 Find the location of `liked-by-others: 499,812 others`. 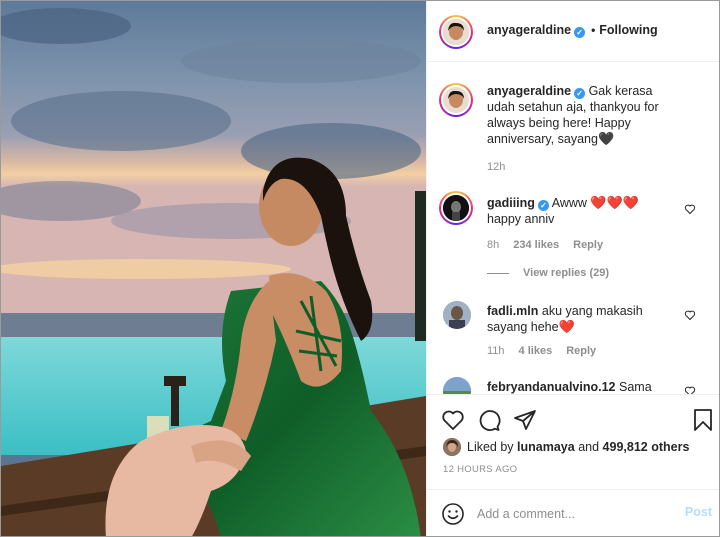

liked-by-others: 499,812 others is located at coordinates (646, 447).